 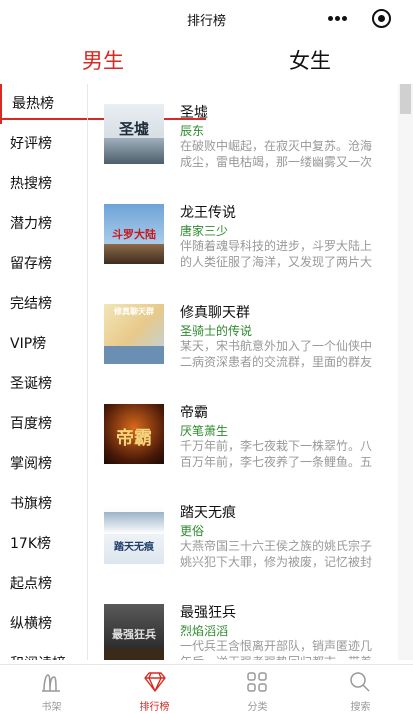 What do you see at coordinates (43, 384) in the screenshot?
I see `sidebar-item-christmas: 圣诞榜` at bounding box center [43, 384].